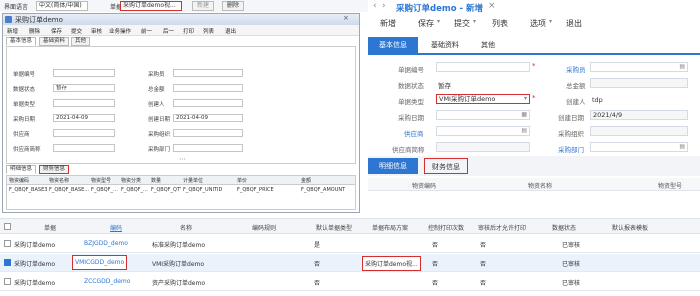  Describe the element at coordinates (193, 181) in the screenshot. I see `old-grid-col: 计量单位` at that location.